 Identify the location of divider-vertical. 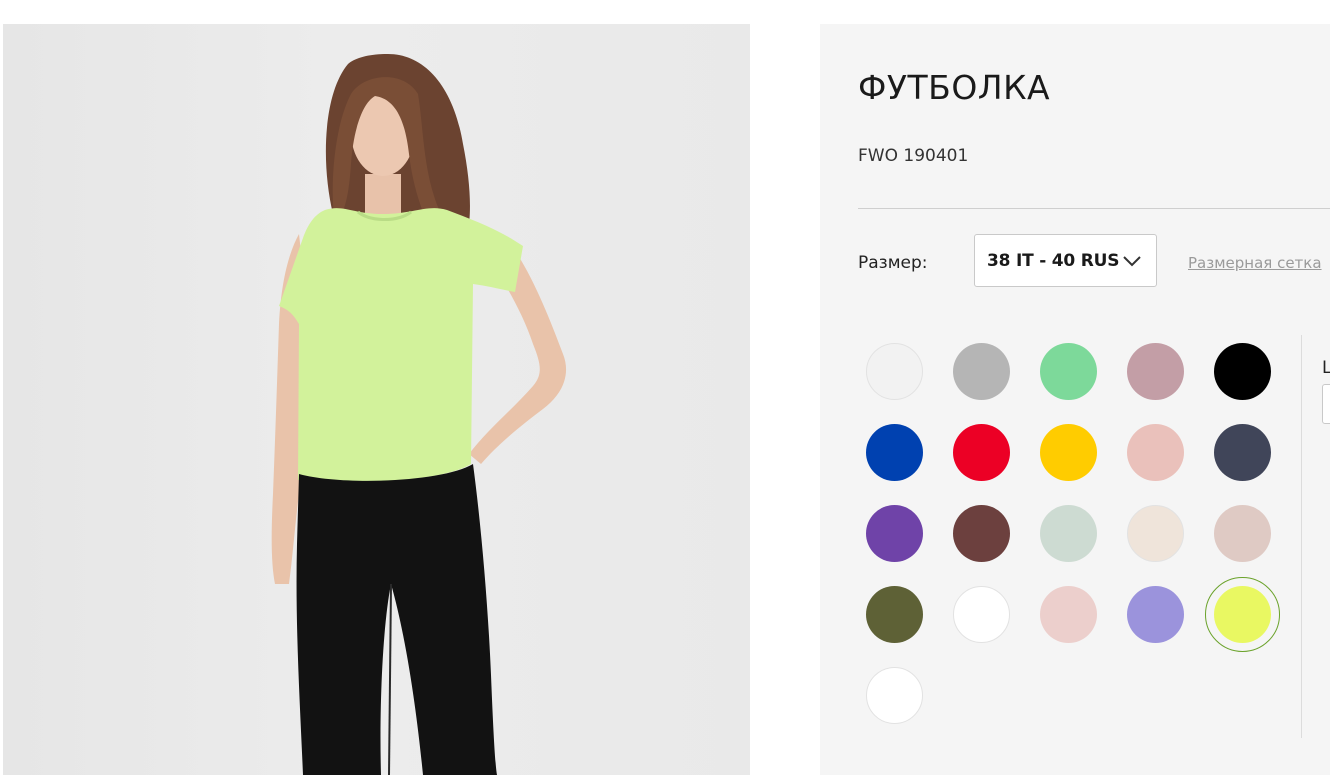
(1301, 536).